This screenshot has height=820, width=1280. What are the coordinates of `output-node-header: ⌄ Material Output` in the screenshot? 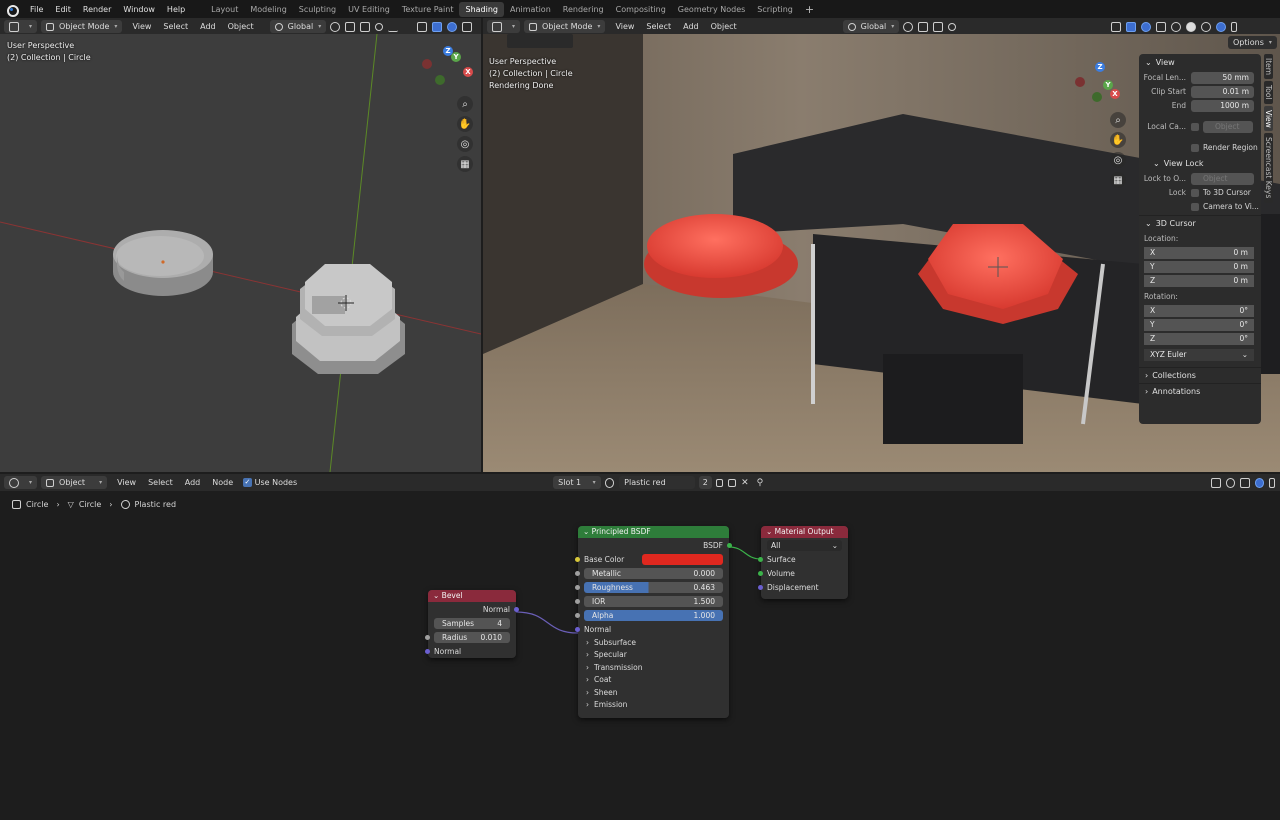 It's located at (804, 532).